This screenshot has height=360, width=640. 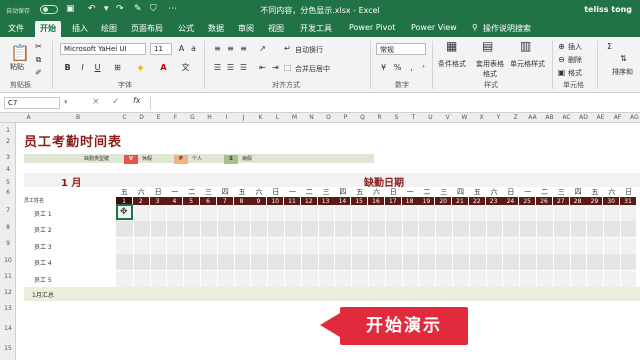 I want to click on column-header: Q, so click(x=362, y=117).